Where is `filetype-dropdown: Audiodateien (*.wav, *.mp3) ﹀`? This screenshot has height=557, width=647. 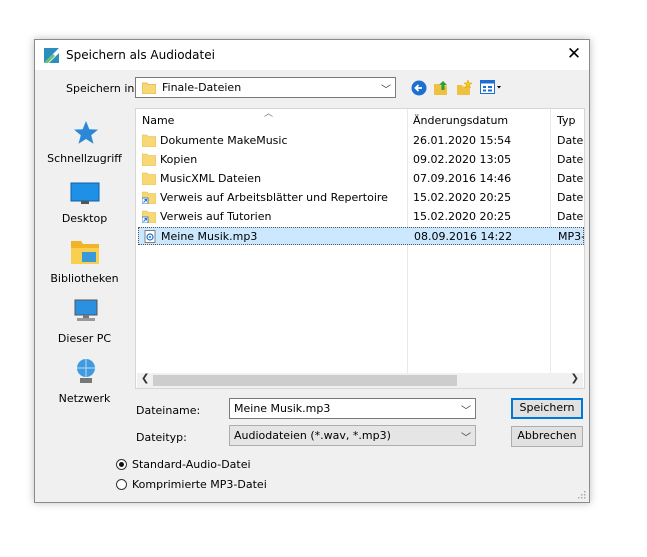 filetype-dropdown: Audiodateien (*.wav, *.mp3) ﹀ is located at coordinates (352, 435).